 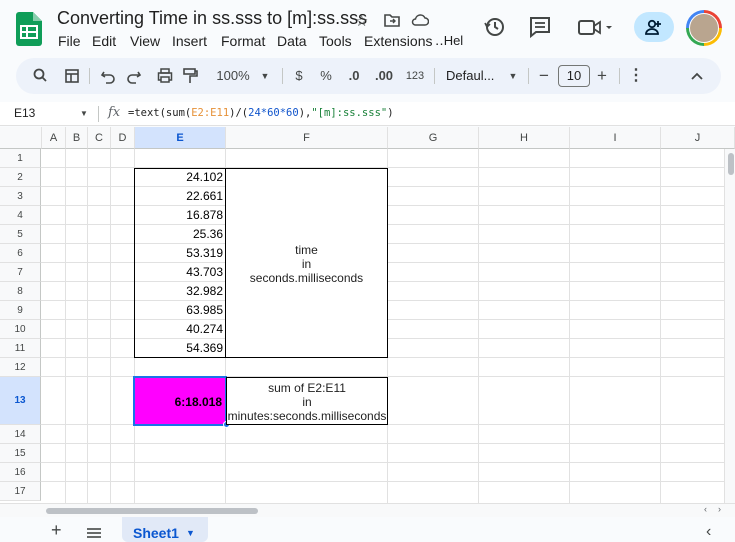 I want to click on percent-format-button: %, so click(x=326, y=76).